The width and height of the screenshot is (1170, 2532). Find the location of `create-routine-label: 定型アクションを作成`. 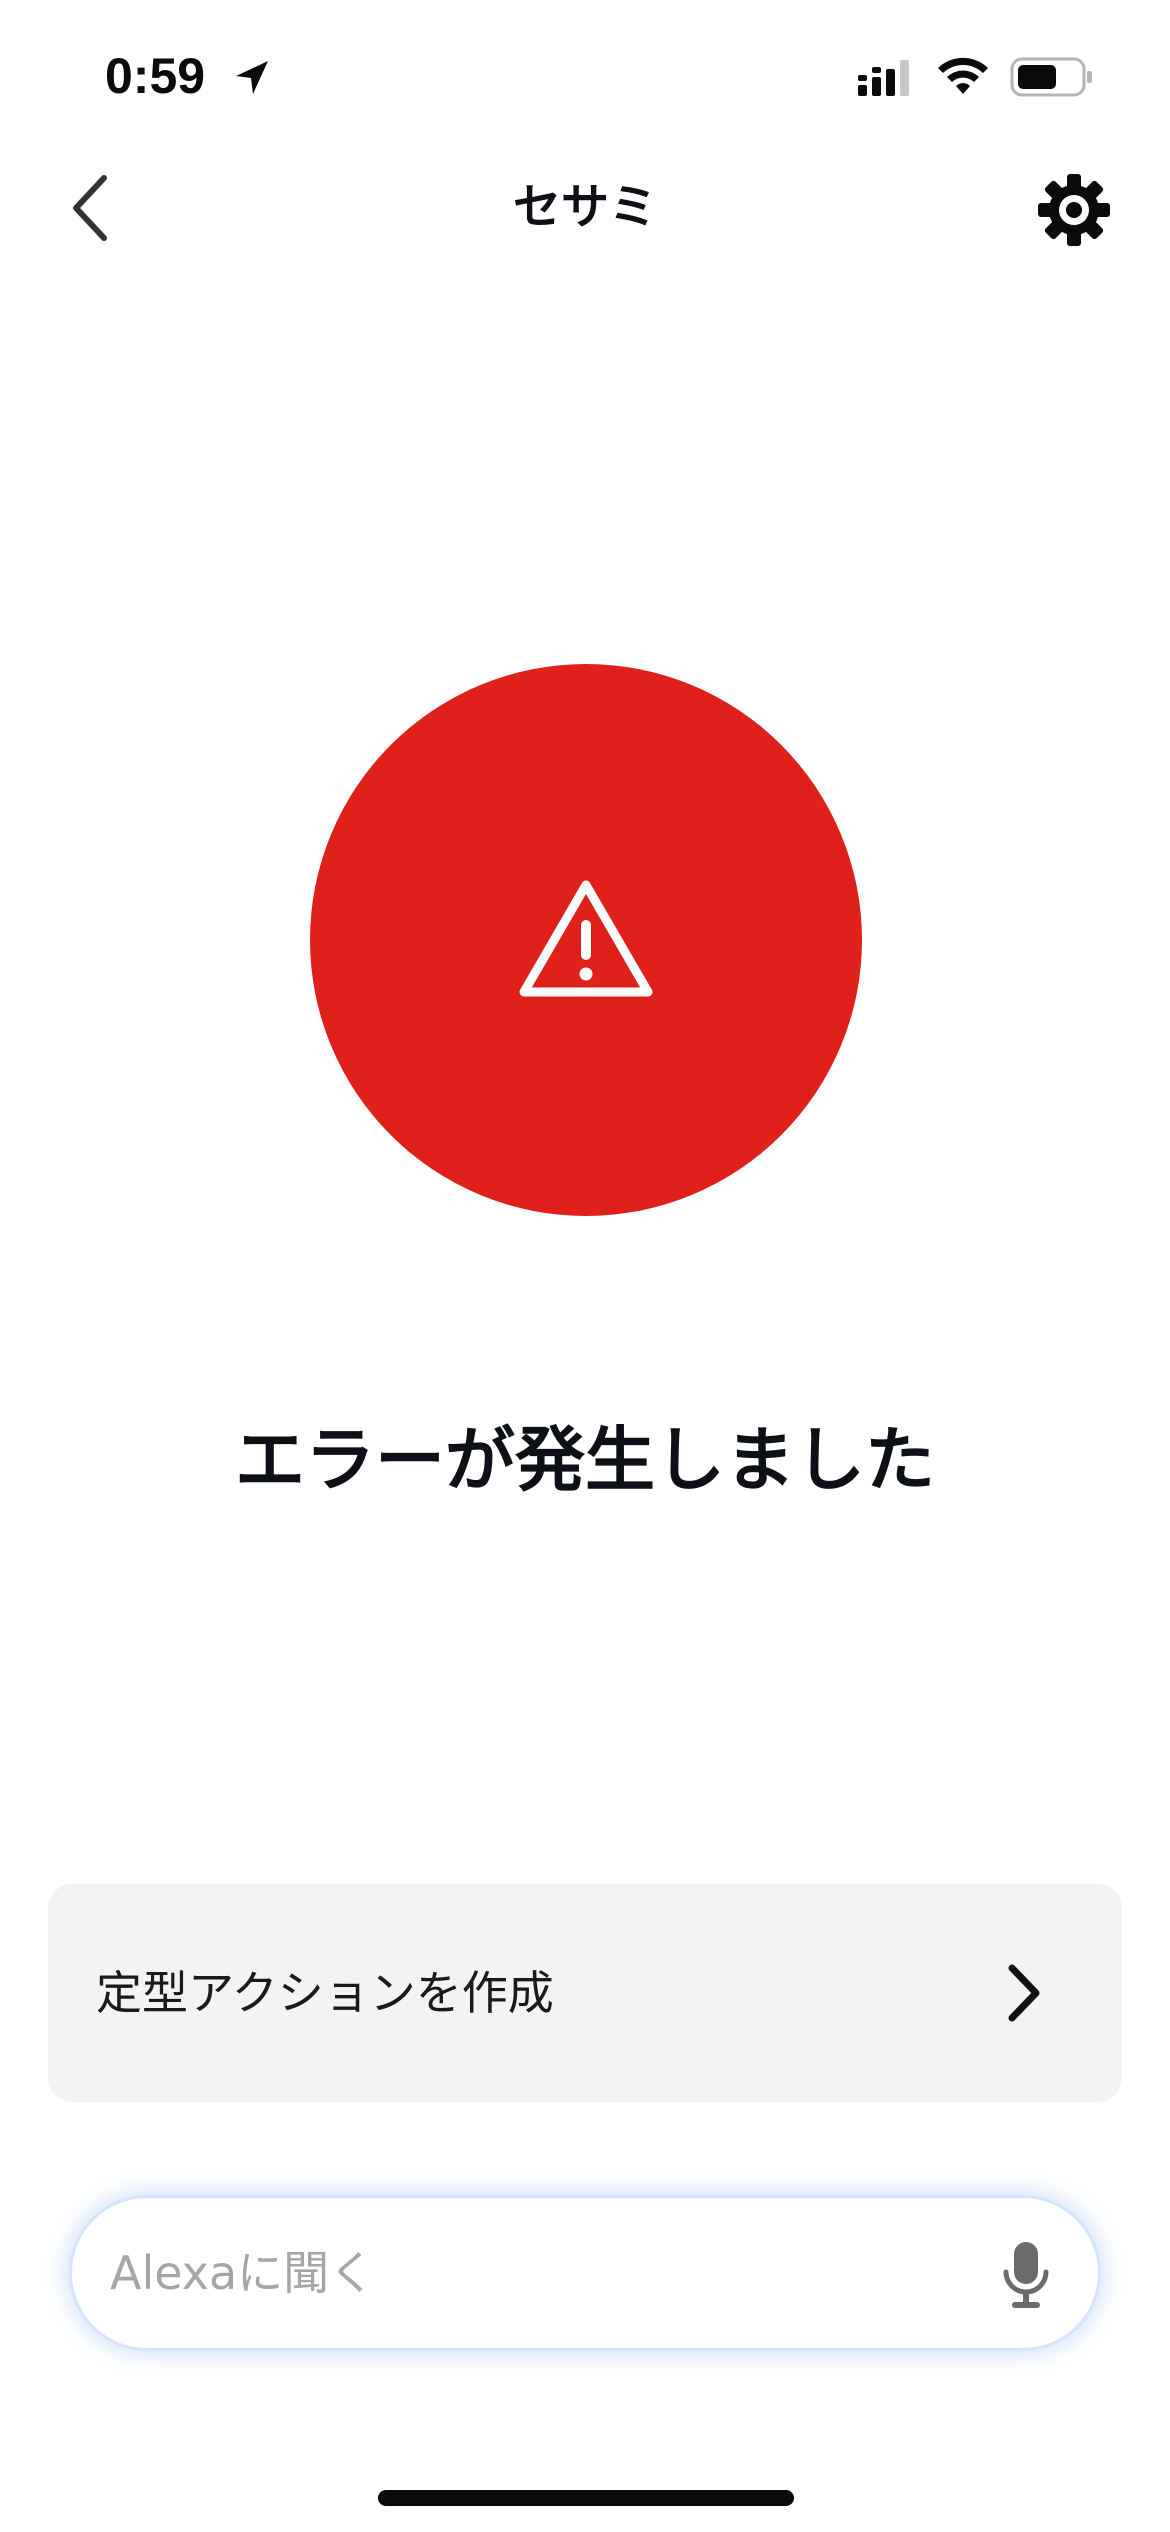

create-routine-label: 定型アクションを作成 is located at coordinates (325, 1993).